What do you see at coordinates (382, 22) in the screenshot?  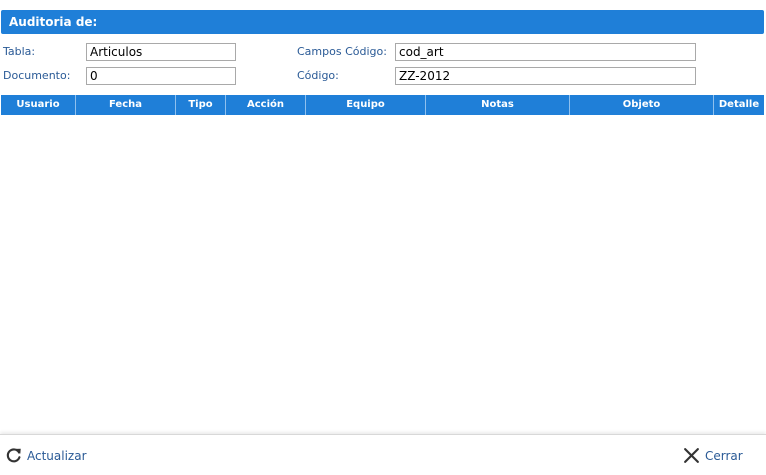 I see `dialog-title-bar: Auditoria de:` at bounding box center [382, 22].